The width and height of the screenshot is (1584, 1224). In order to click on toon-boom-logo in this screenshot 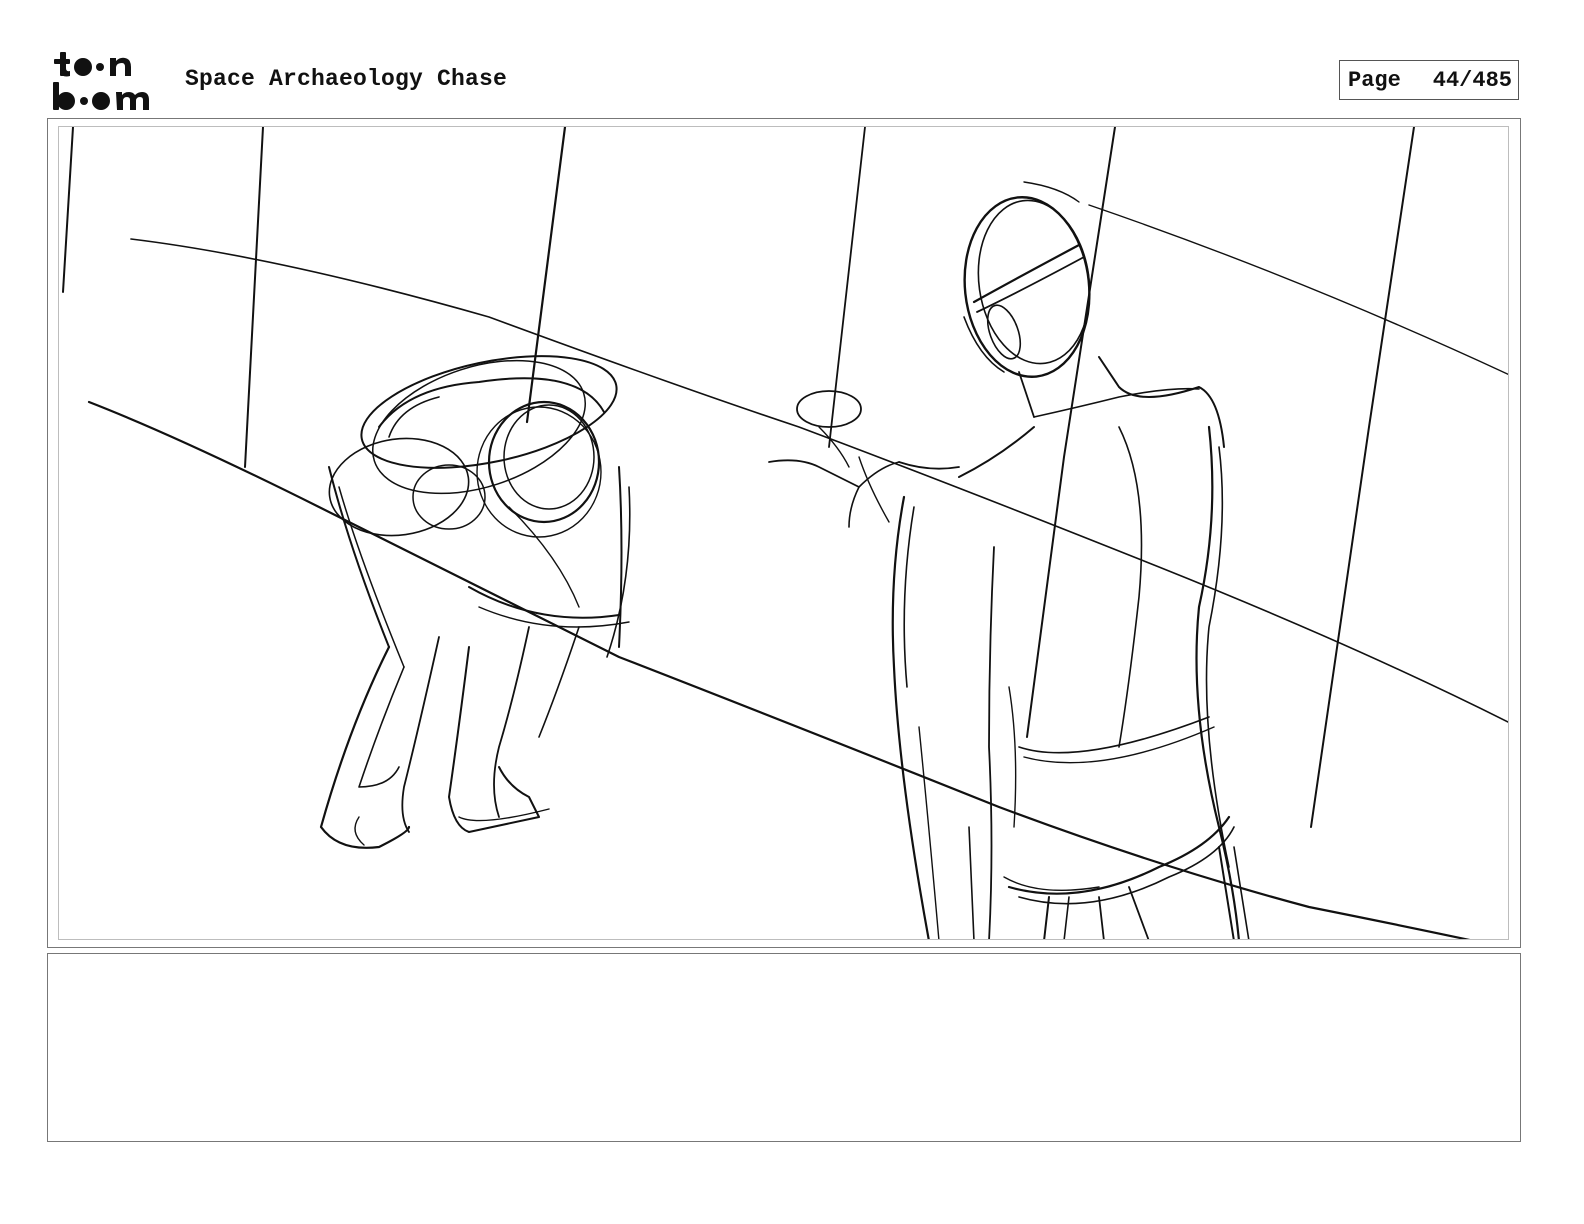, I will do `click(107, 81)`.